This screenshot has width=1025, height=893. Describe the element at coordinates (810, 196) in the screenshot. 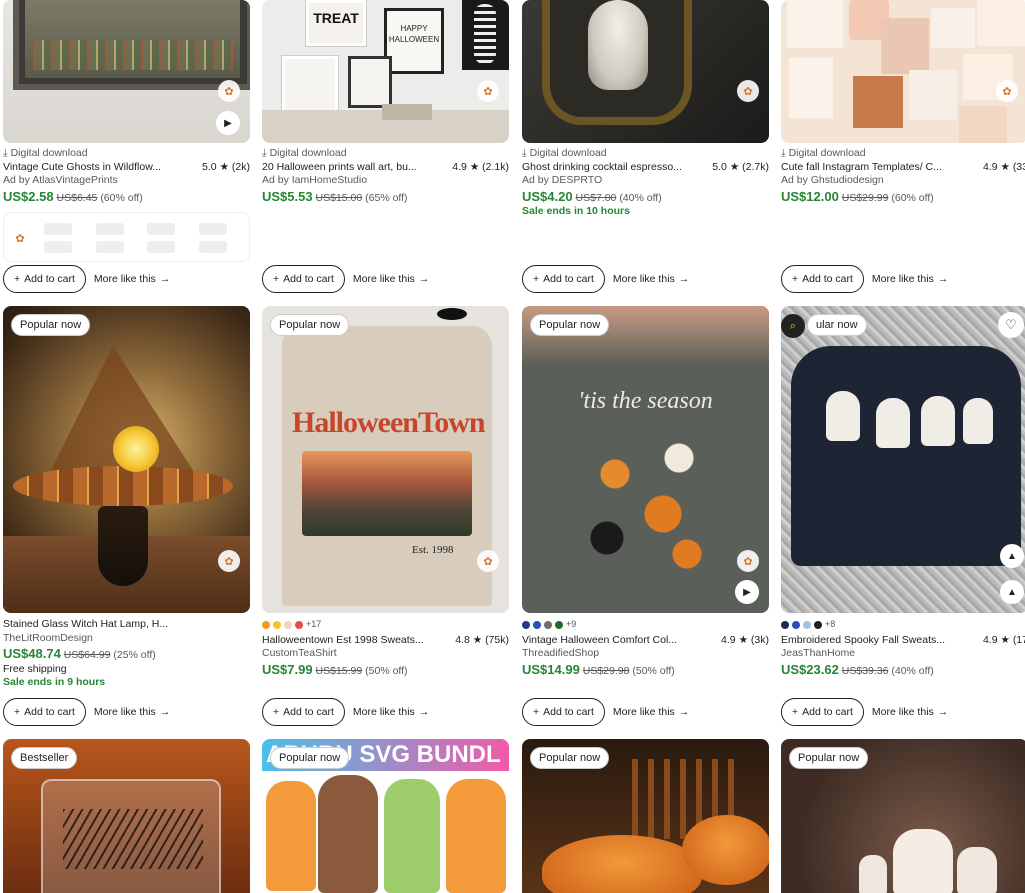

I see `price: US$12.00` at that location.